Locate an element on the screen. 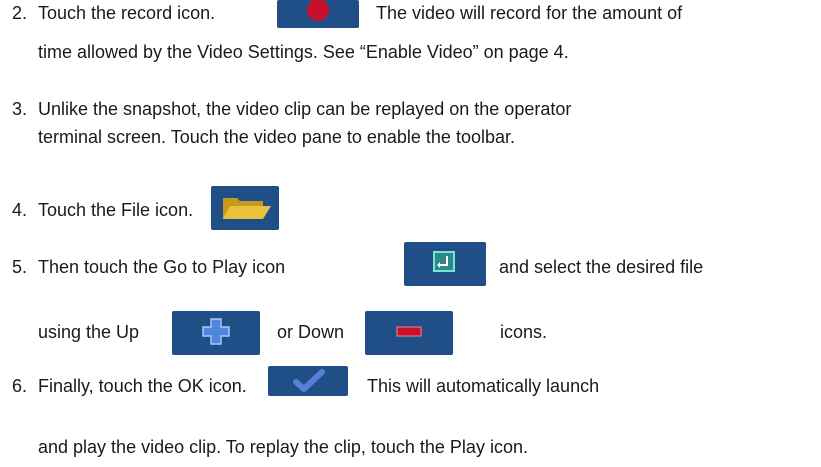 This screenshot has width=821, height=467. step-text: or Down is located at coordinates (311, 332).